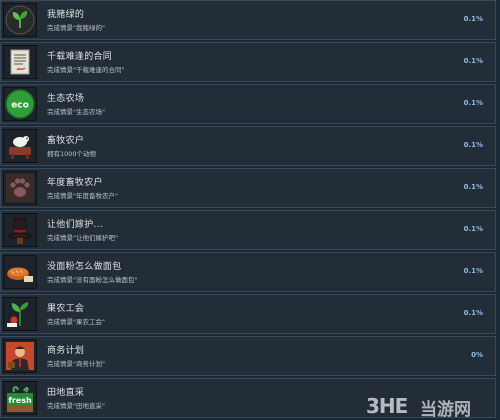 The width and height of the screenshot is (500, 420). Describe the element at coordinates (248, 146) in the screenshot. I see `achievement-row: 畜牧农户 拥有1000个动物 0.1%` at that location.